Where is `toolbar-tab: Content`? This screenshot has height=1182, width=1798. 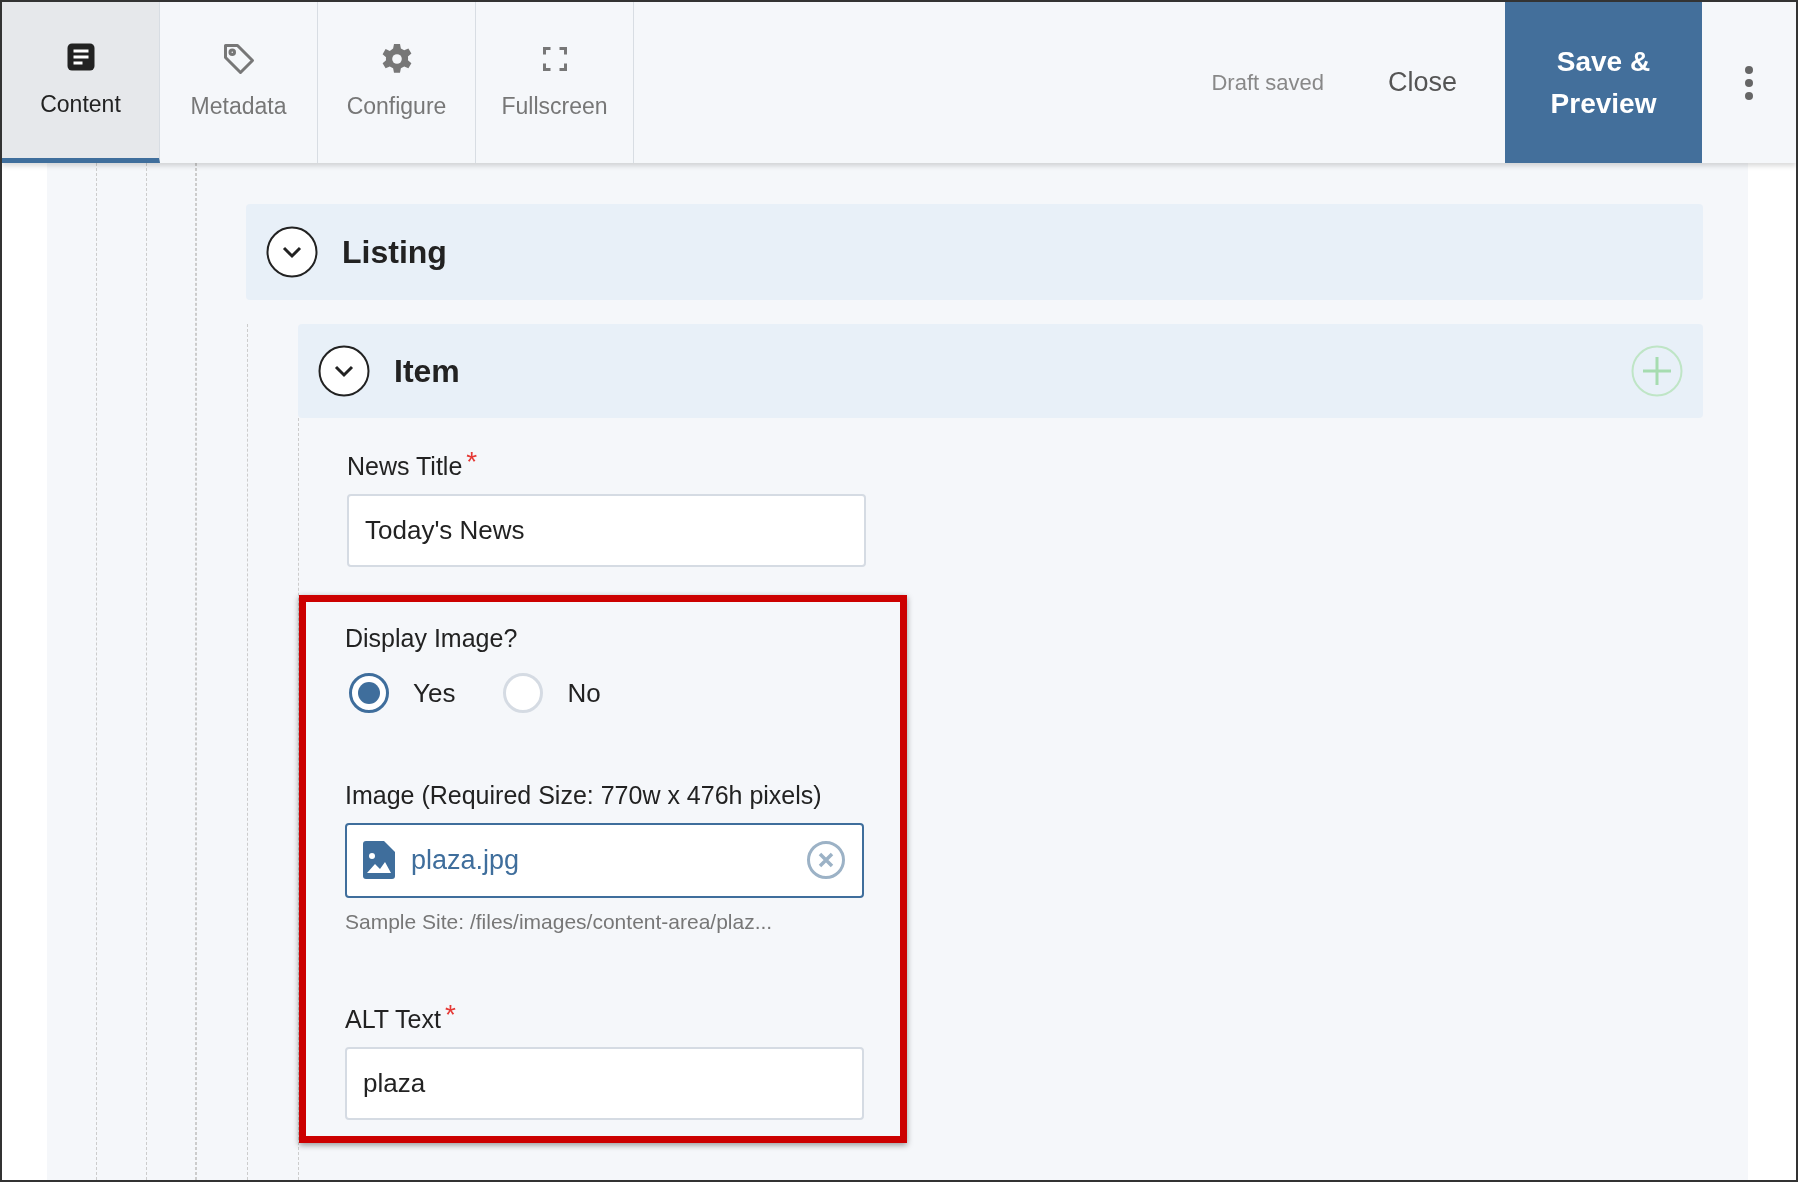
toolbar-tab: Content is located at coordinates (81, 82).